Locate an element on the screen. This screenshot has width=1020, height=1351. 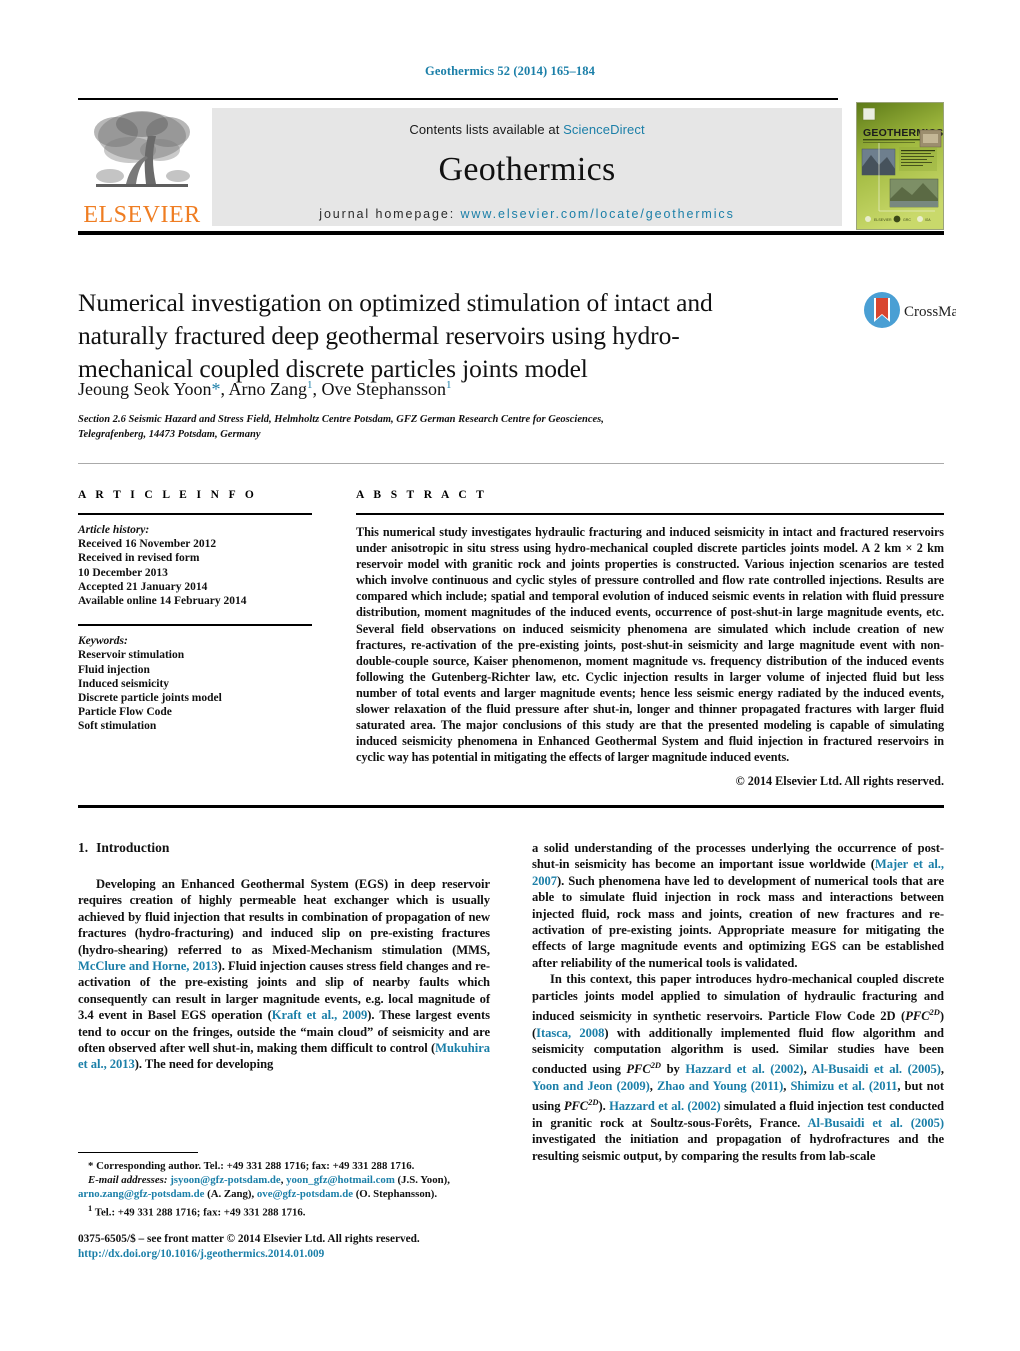
history-item: Accepted 21 January 2014 is located at coordinates (143, 586).